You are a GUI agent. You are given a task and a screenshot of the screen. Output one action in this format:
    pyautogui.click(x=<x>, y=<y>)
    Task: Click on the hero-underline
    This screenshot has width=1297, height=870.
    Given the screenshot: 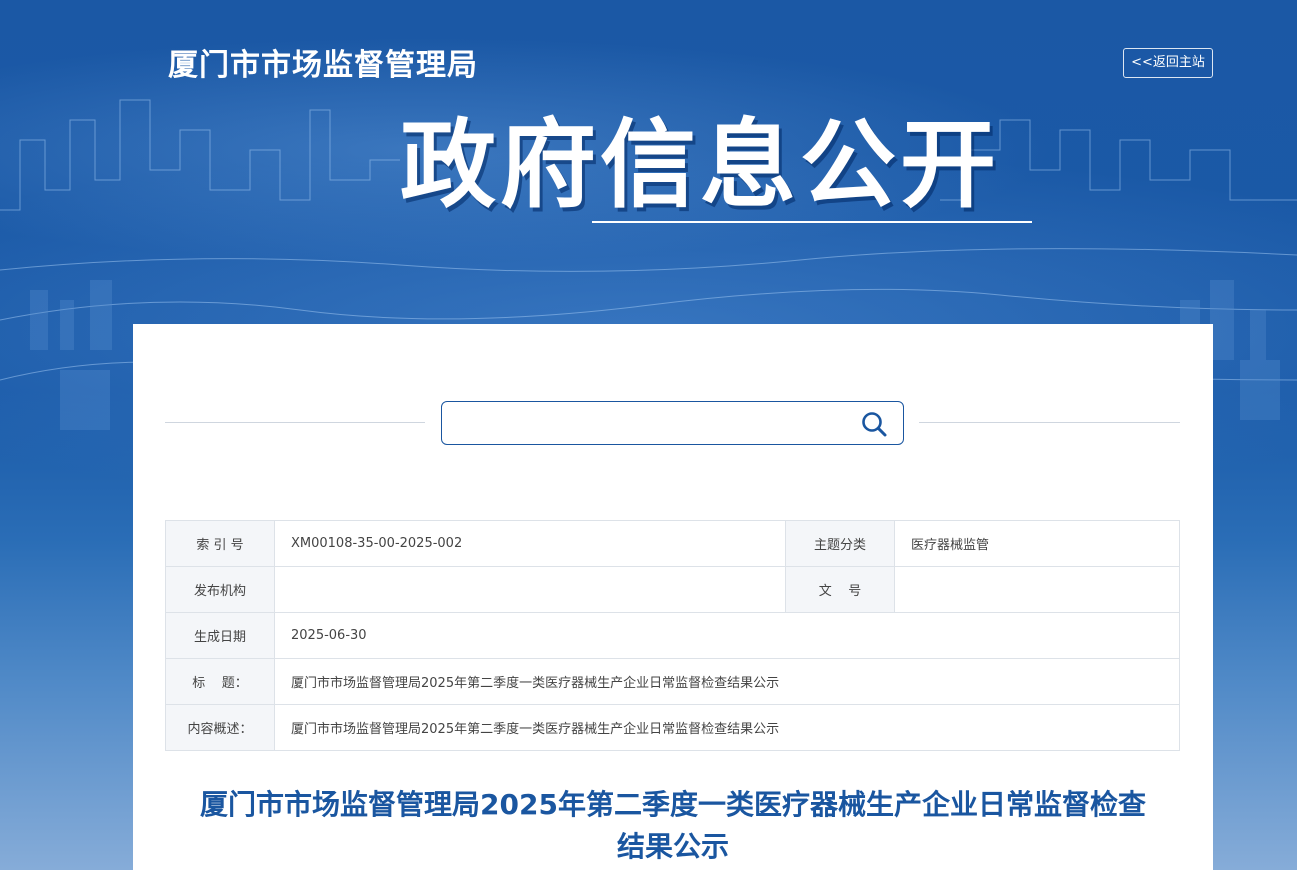 What is the action you would take?
    pyautogui.click(x=812, y=222)
    